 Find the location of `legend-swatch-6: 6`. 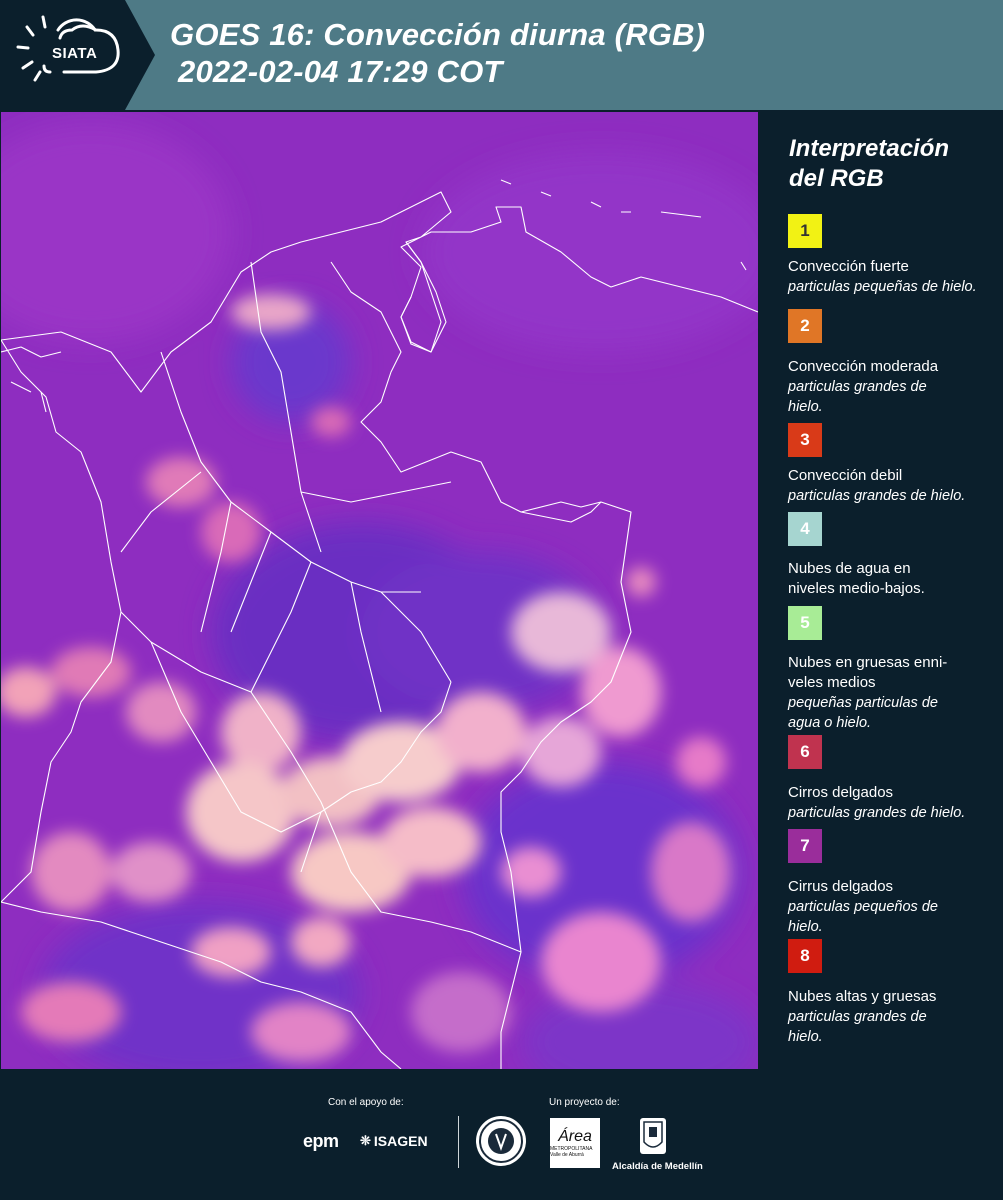

legend-swatch-6: 6 is located at coordinates (805, 752).